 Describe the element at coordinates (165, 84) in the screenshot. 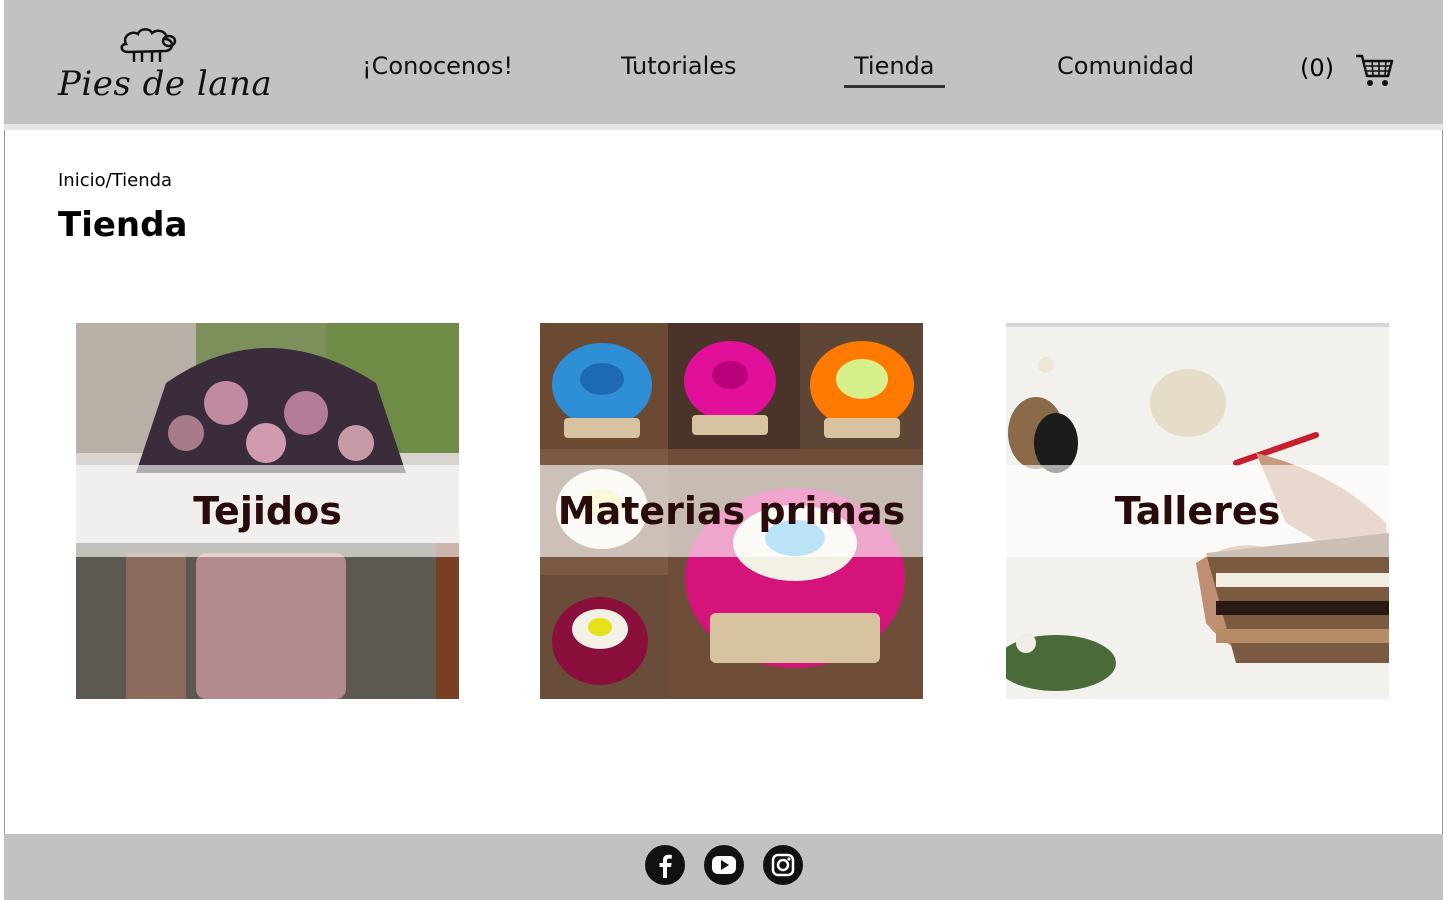

I see `logo-text: Pies de lana` at that location.